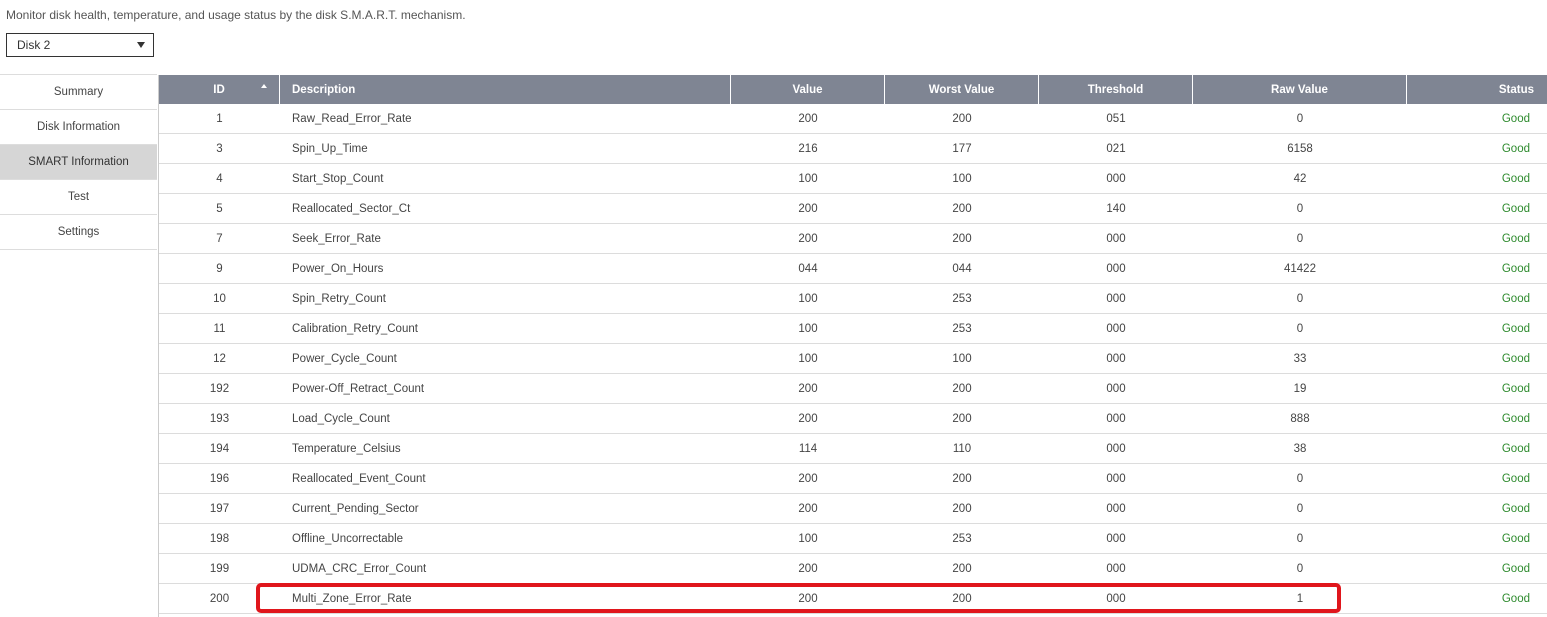 This screenshot has width=1547, height=617. What do you see at coordinates (80, 45) in the screenshot?
I see `disk-select: Disk 2` at bounding box center [80, 45].